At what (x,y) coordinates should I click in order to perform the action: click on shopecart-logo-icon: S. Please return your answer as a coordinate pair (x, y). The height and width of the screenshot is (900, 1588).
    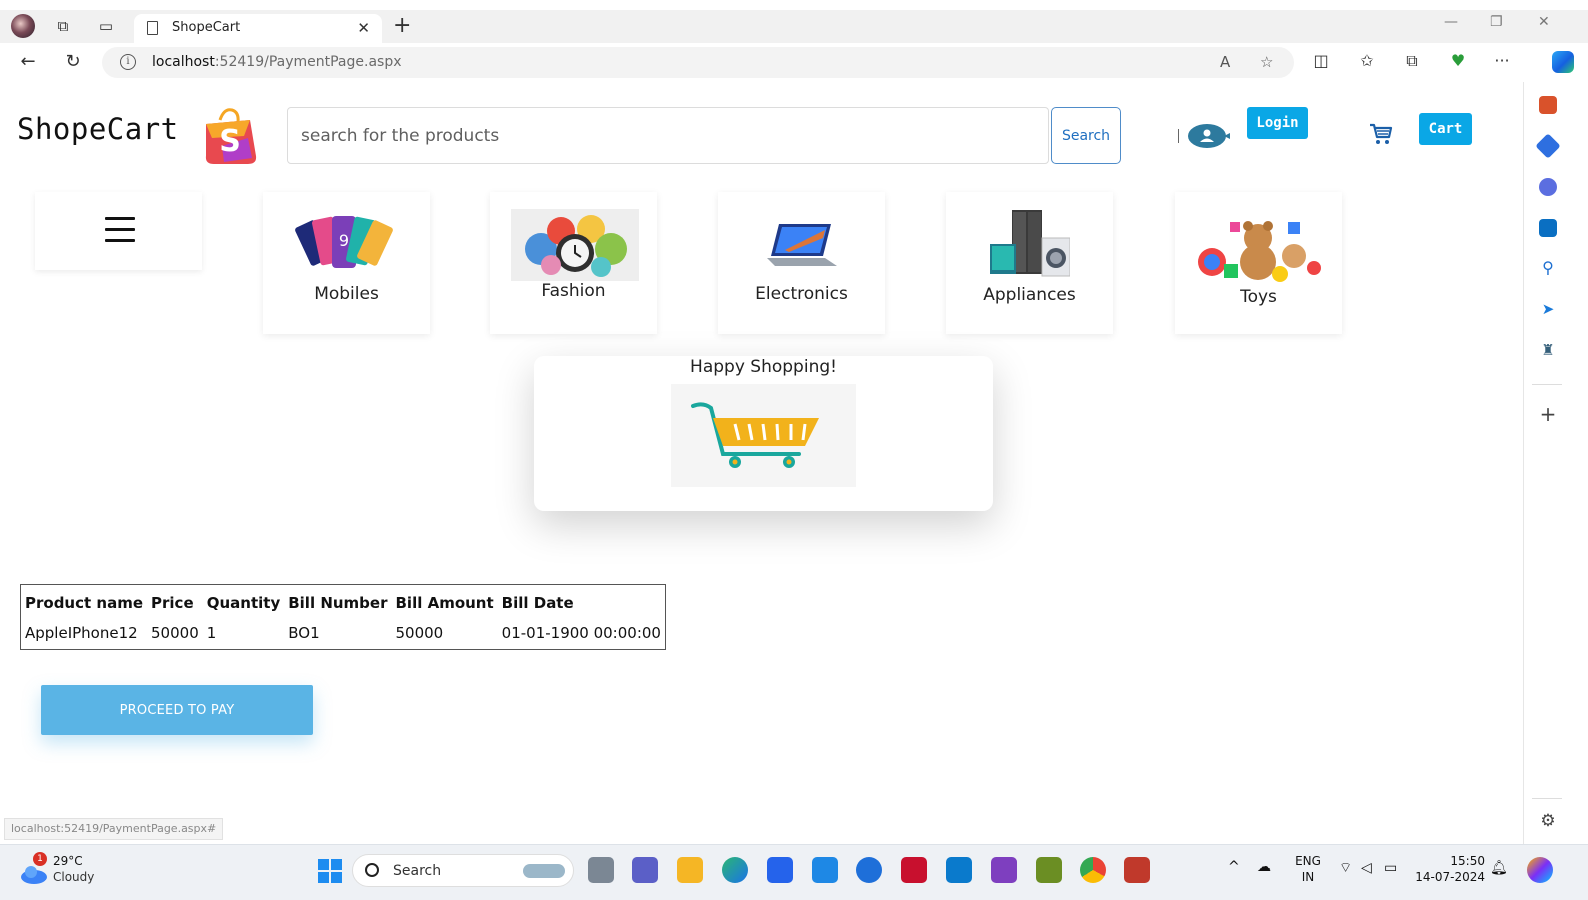
    Looking at the image, I should click on (230, 136).